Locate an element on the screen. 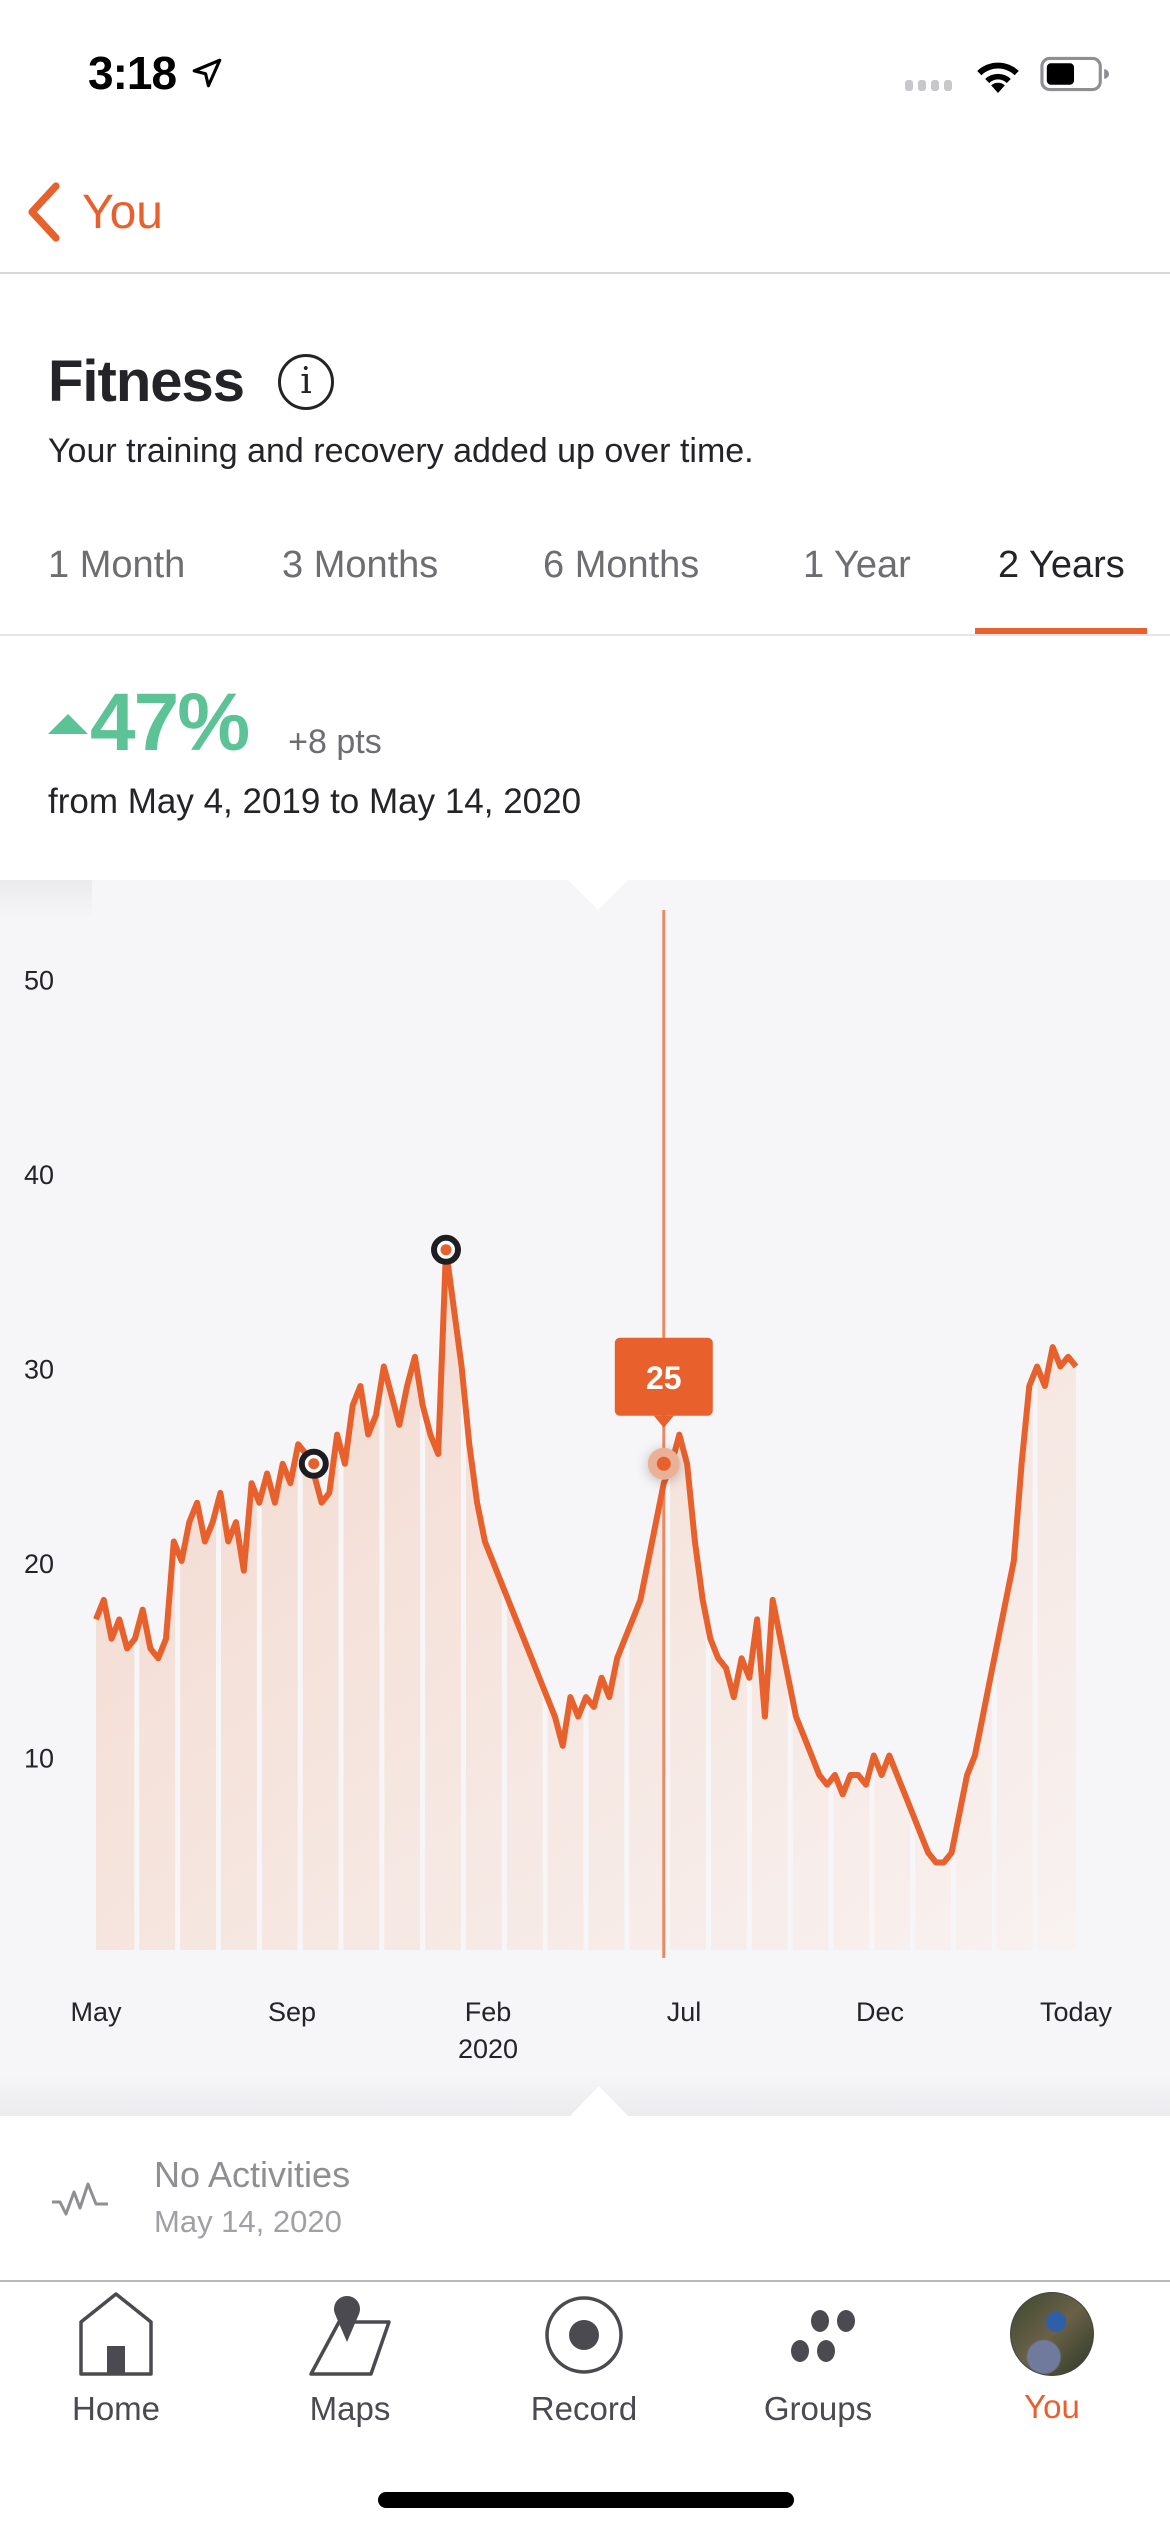 The width and height of the screenshot is (1170, 2532). tab-6-months: 6 Months is located at coordinates (621, 565).